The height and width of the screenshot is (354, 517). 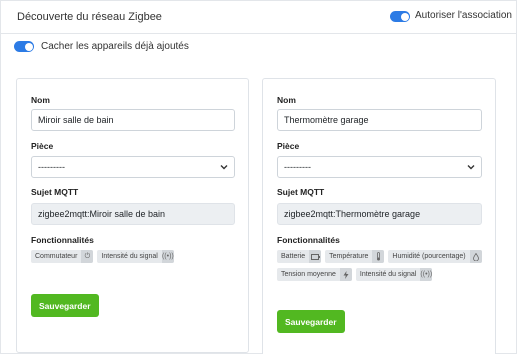 What do you see at coordinates (345, 274) in the screenshot?
I see `lightning-icon` at bounding box center [345, 274].